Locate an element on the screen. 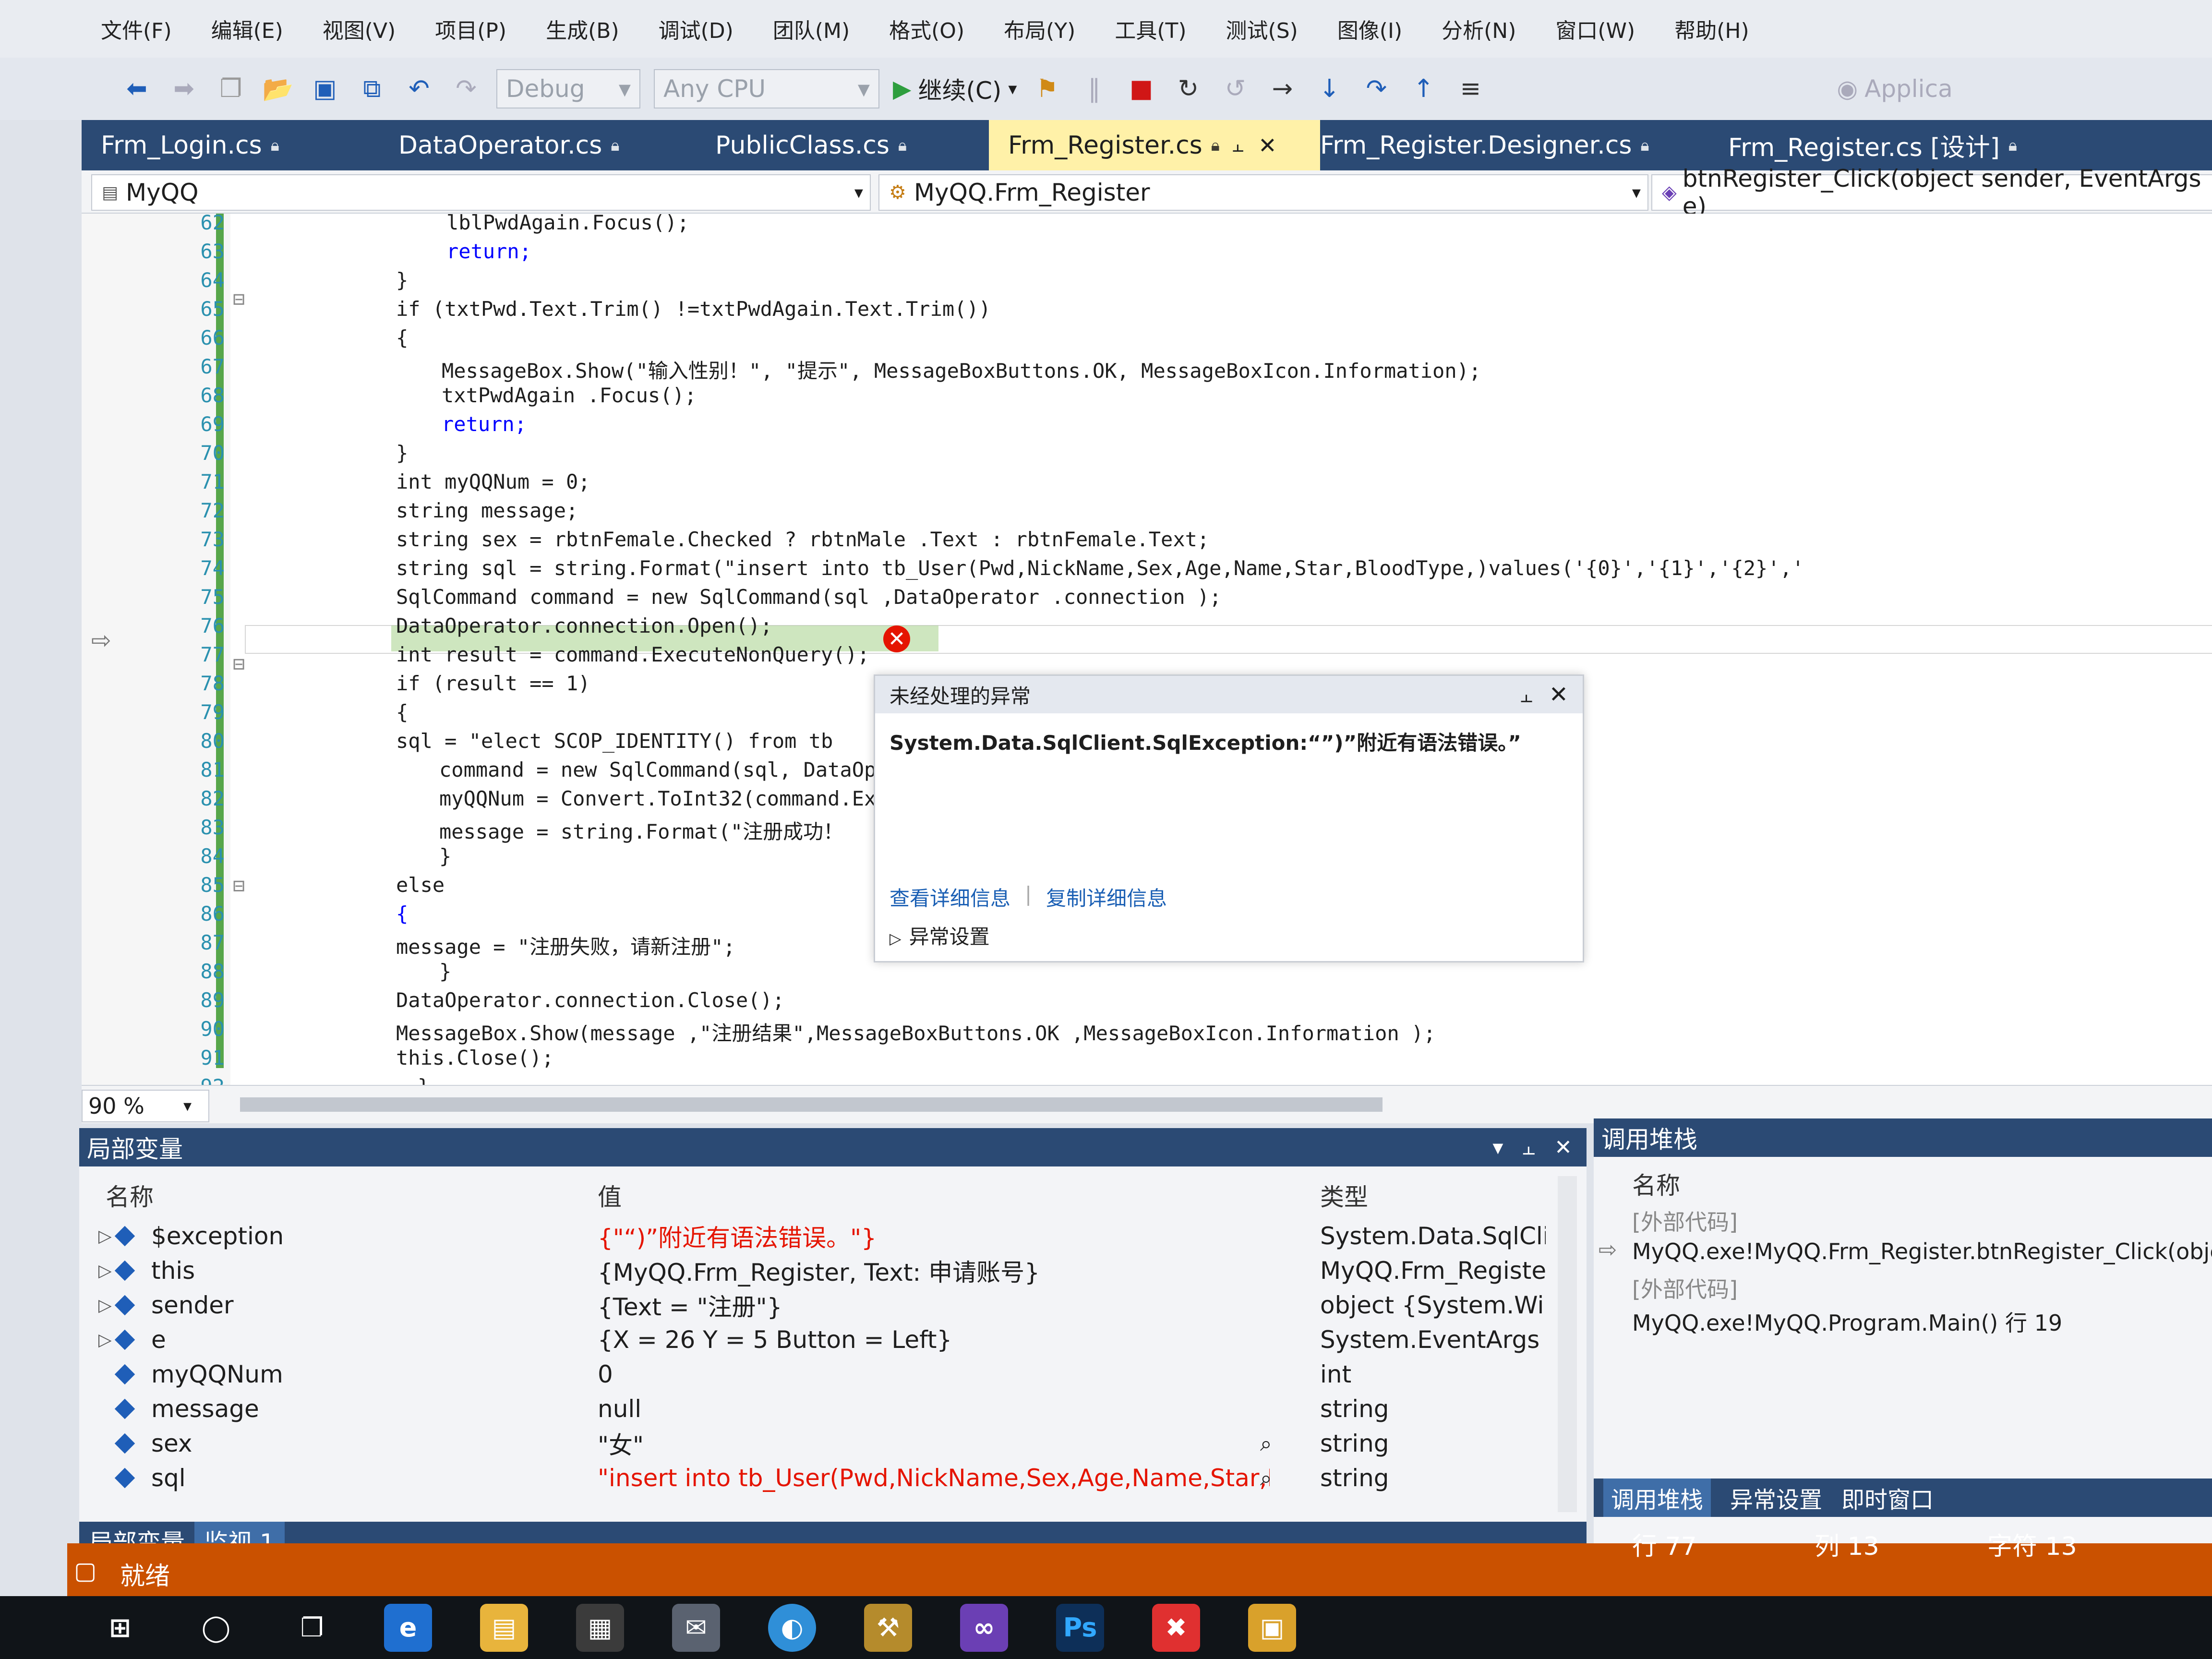  step-over-icon: ↷ is located at coordinates (1376, 89).